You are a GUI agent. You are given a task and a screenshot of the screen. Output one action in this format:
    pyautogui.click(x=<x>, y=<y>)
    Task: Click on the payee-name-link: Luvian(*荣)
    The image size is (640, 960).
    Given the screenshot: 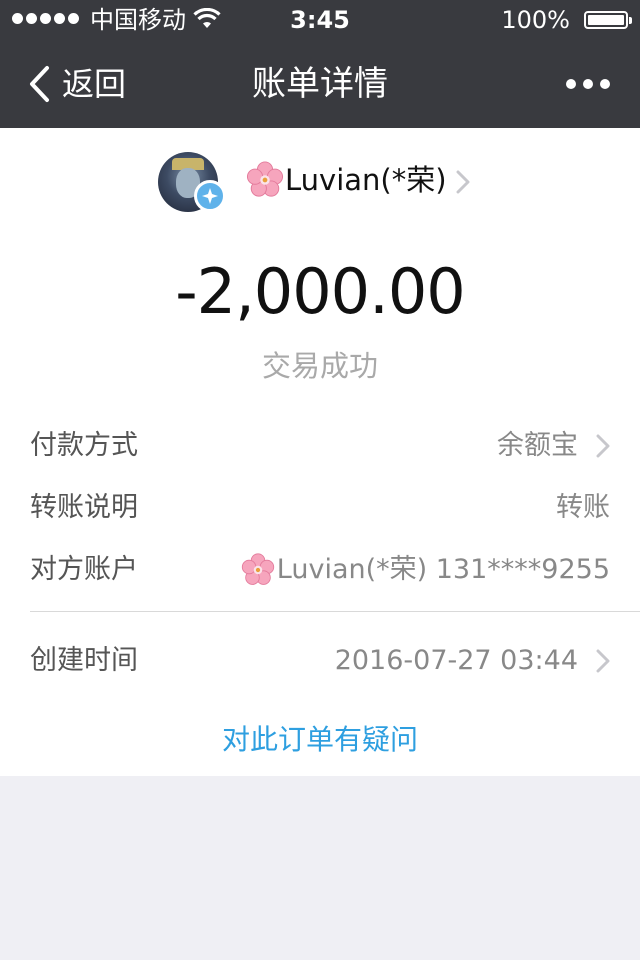 What is the action you would take?
    pyautogui.click(x=346, y=180)
    